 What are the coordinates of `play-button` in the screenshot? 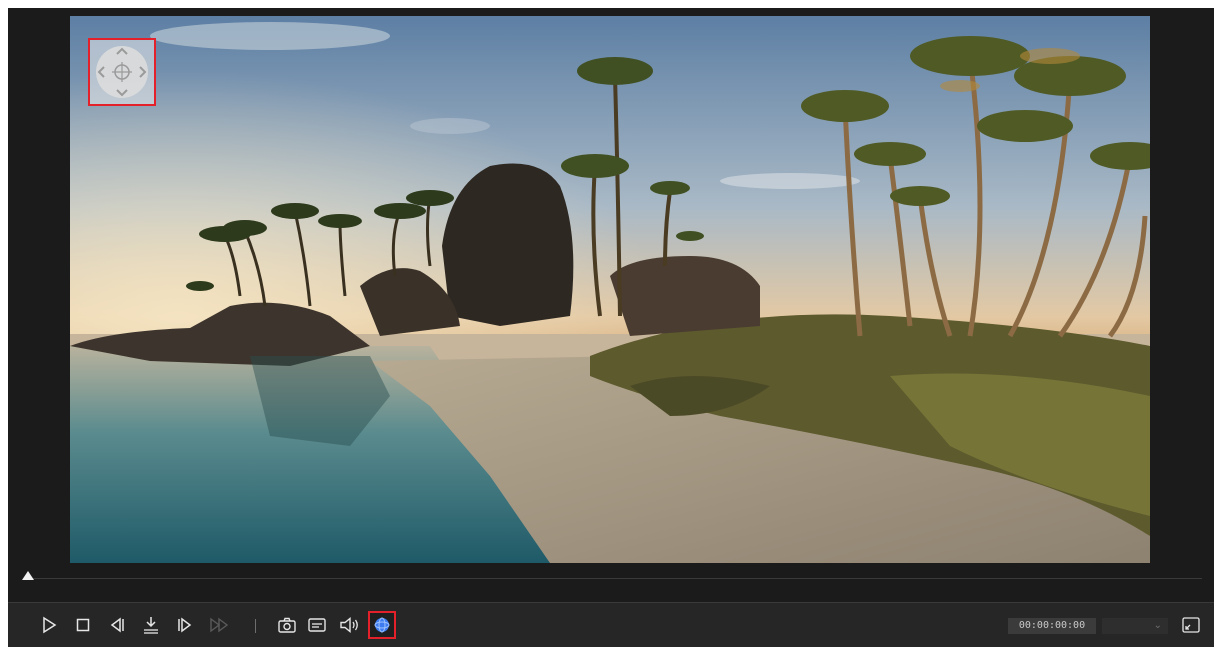 It's located at (49, 625).